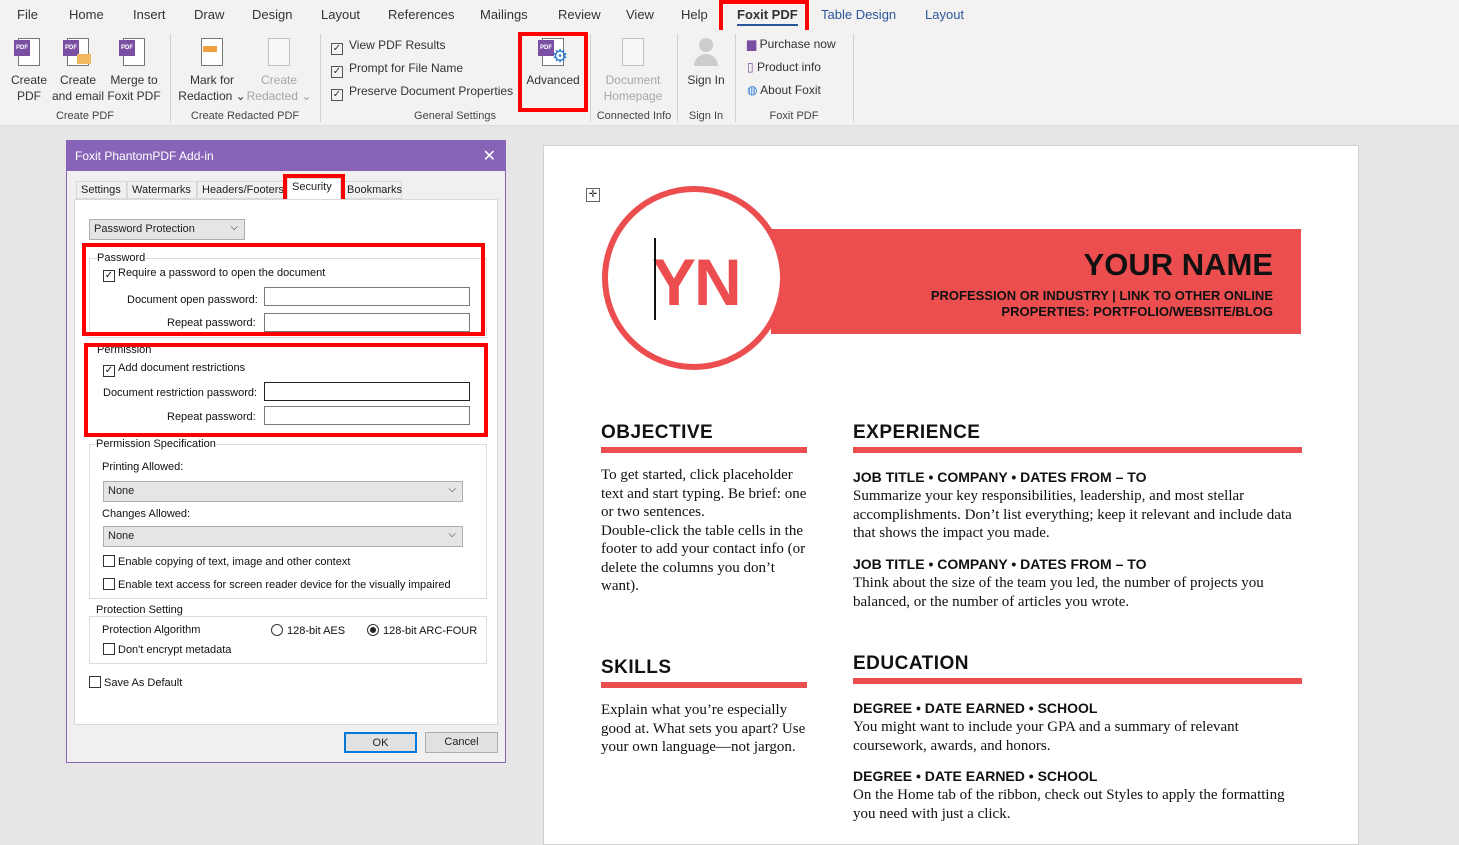 The width and height of the screenshot is (1459, 845). Describe the element at coordinates (636, 667) in the screenshot. I see `skills-heading: SKILLS` at that location.